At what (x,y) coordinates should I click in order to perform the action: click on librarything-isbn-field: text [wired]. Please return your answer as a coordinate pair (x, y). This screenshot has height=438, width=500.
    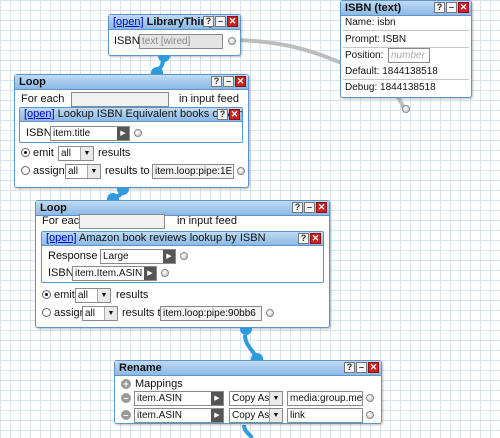
    Looking at the image, I should click on (181, 41).